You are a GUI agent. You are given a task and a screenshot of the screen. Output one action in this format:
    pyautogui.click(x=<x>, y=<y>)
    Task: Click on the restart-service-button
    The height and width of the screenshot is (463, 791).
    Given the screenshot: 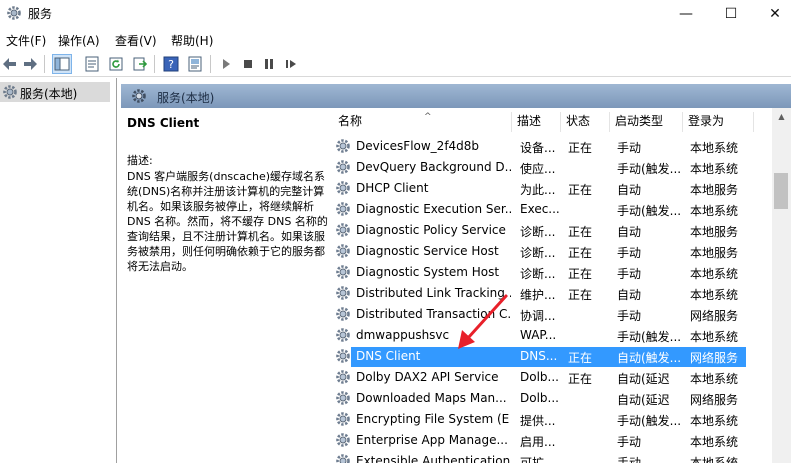 What is the action you would take?
    pyautogui.click(x=291, y=64)
    